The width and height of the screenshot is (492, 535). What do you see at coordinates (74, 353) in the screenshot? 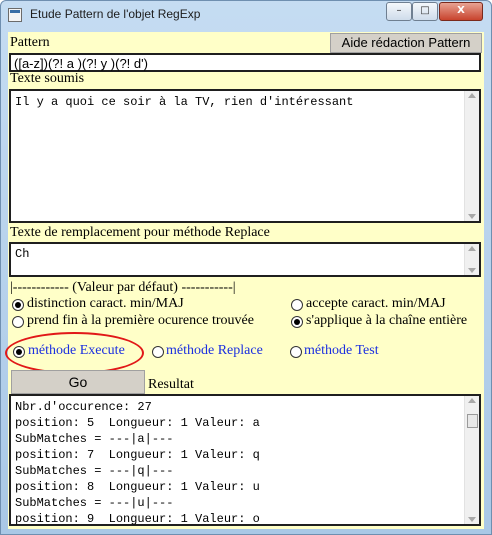
I see `annotation-circle` at bounding box center [74, 353].